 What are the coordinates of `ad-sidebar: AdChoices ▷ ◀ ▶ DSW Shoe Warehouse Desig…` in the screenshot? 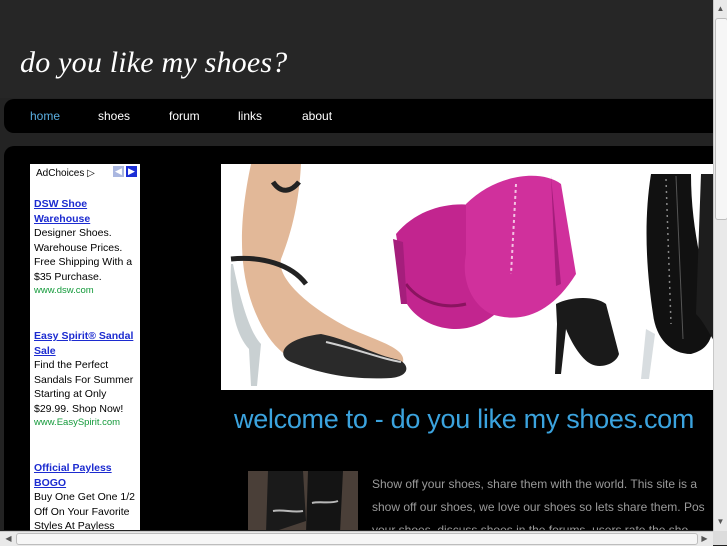 It's located at (85, 347).